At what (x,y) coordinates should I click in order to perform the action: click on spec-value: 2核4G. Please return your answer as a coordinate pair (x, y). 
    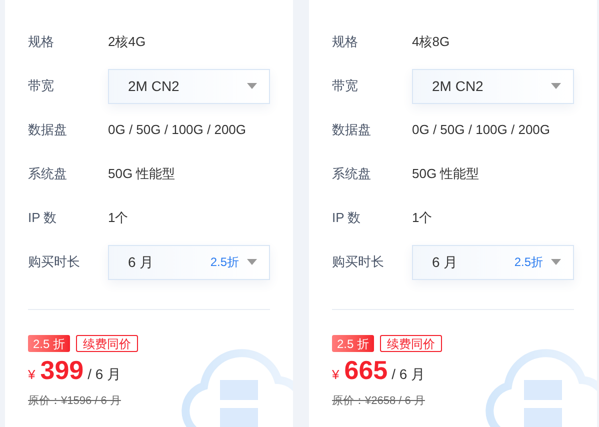
    Looking at the image, I should click on (127, 42).